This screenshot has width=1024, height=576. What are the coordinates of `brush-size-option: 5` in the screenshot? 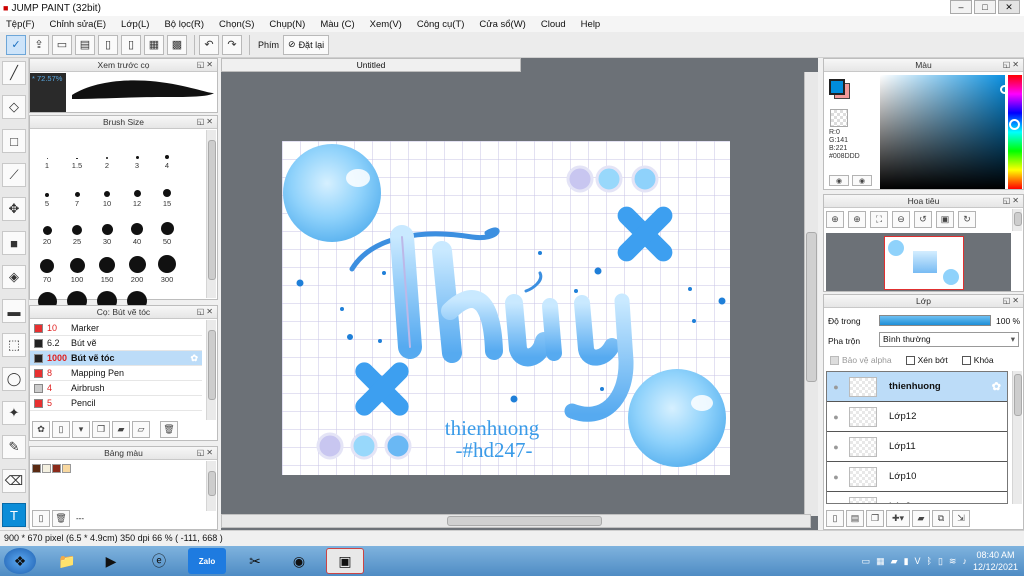 It's located at (47, 189).